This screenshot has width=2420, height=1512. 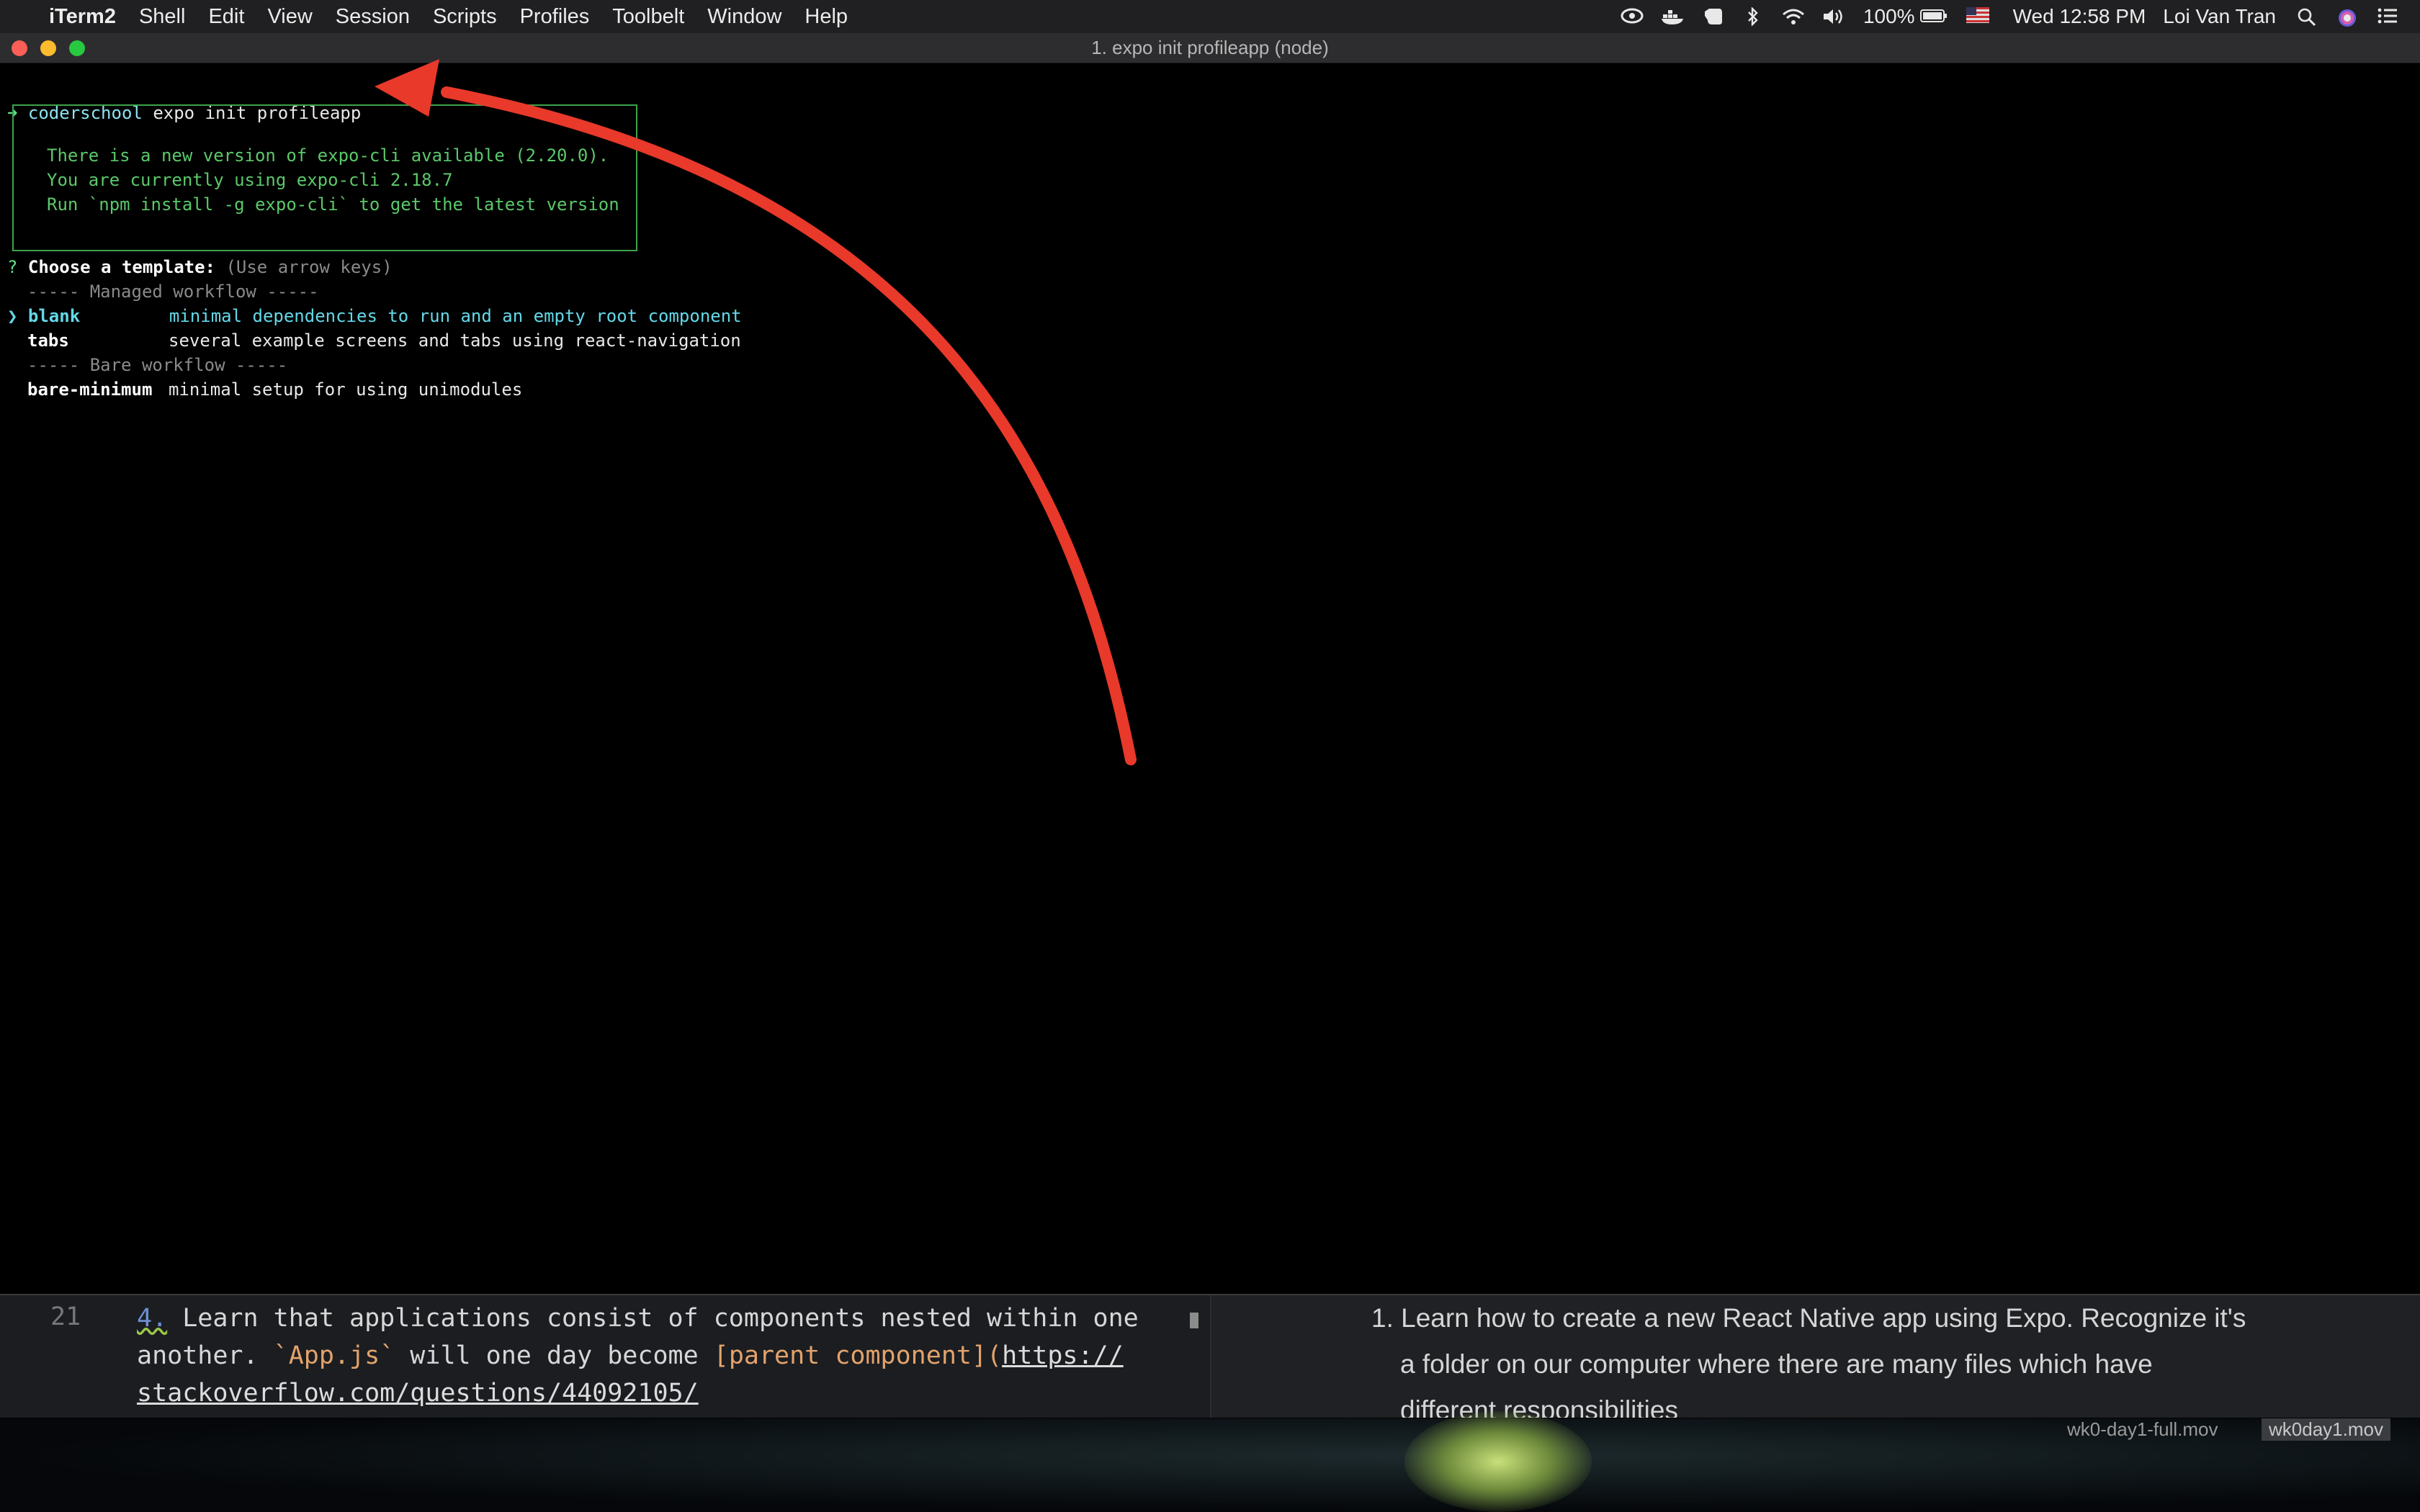 I want to click on menu-profiles: Profiles, so click(x=555, y=17).